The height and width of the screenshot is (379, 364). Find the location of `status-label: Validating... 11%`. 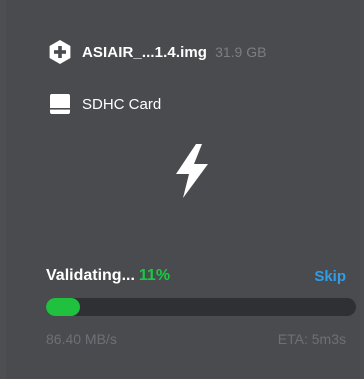

status-label: Validating... 11% is located at coordinates (108, 276).